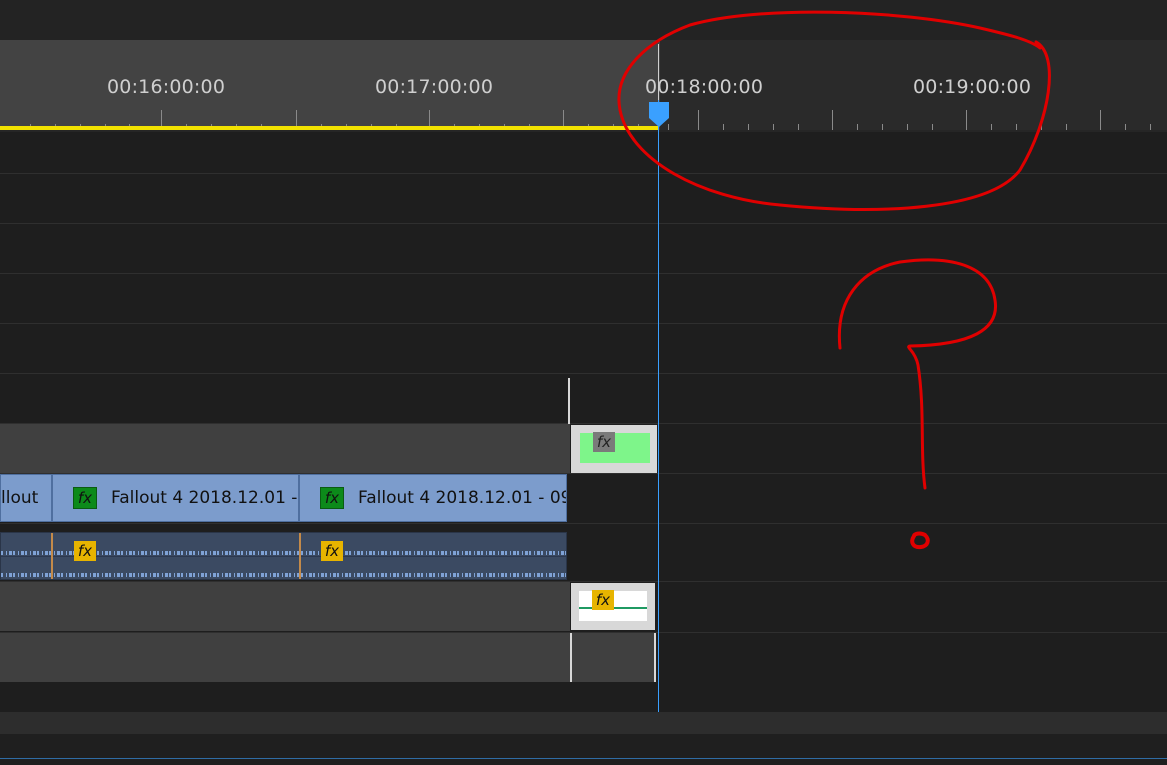 This screenshot has width=1167, height=765. Describe the element at coordinates (834, 110) in the screenshot. I see `circle-annotation` at that location.